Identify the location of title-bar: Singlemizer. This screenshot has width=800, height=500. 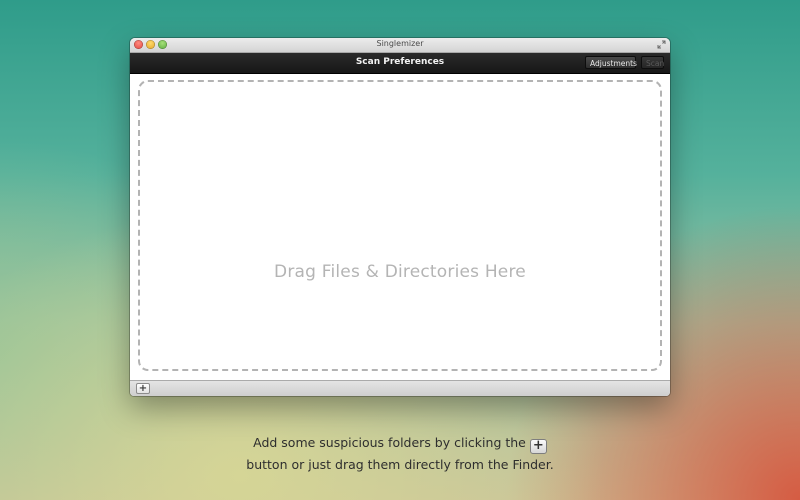
(400, 45).